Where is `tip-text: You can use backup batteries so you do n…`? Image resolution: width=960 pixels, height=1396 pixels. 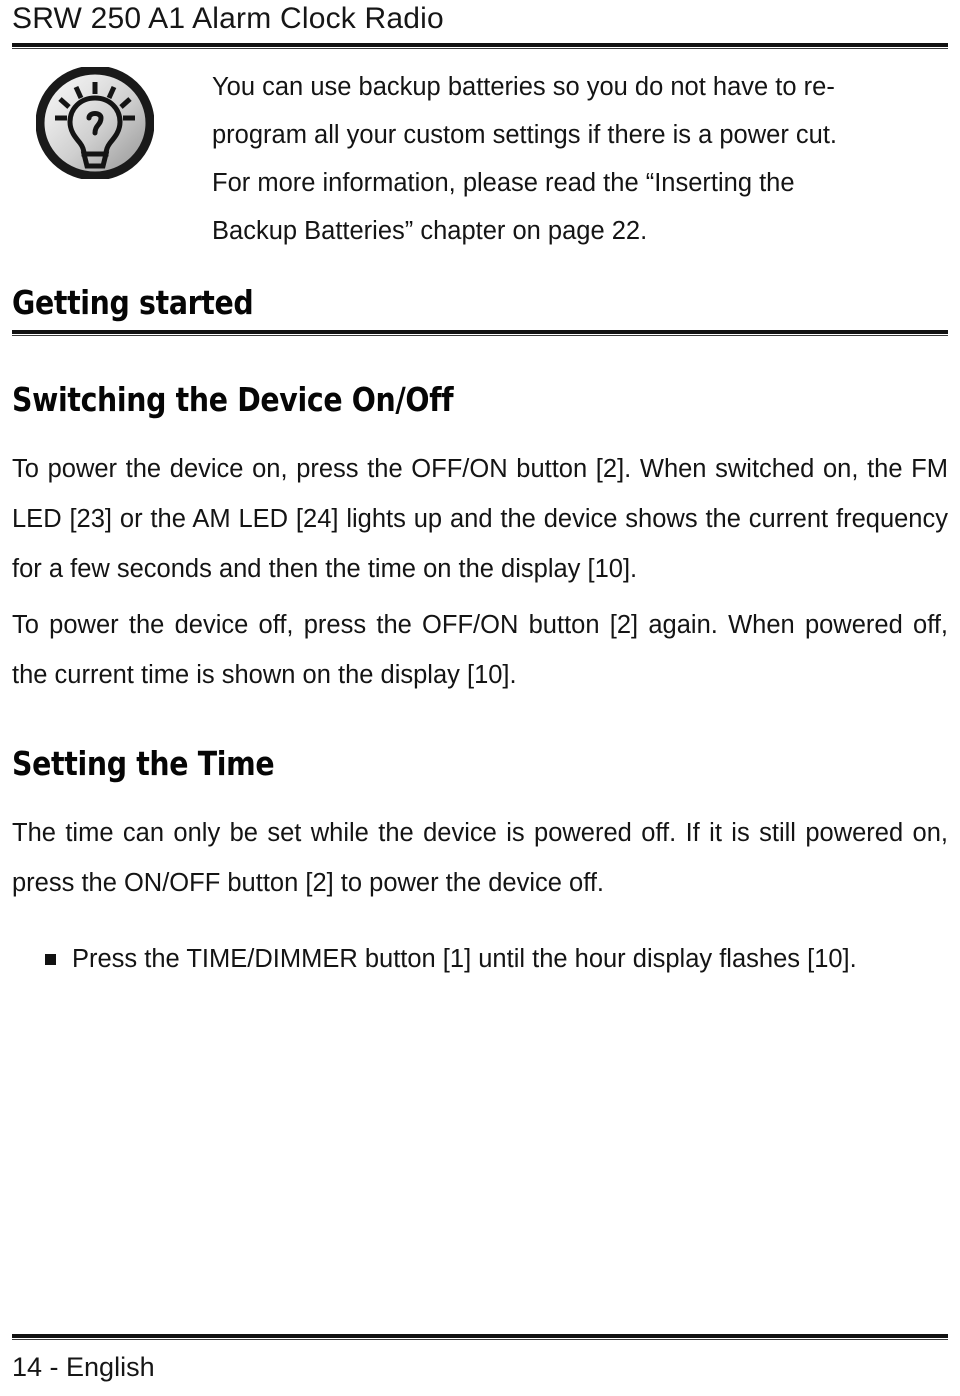
tip-text: You can use backup batteries so you do n… is located at coordinates (577, 159).